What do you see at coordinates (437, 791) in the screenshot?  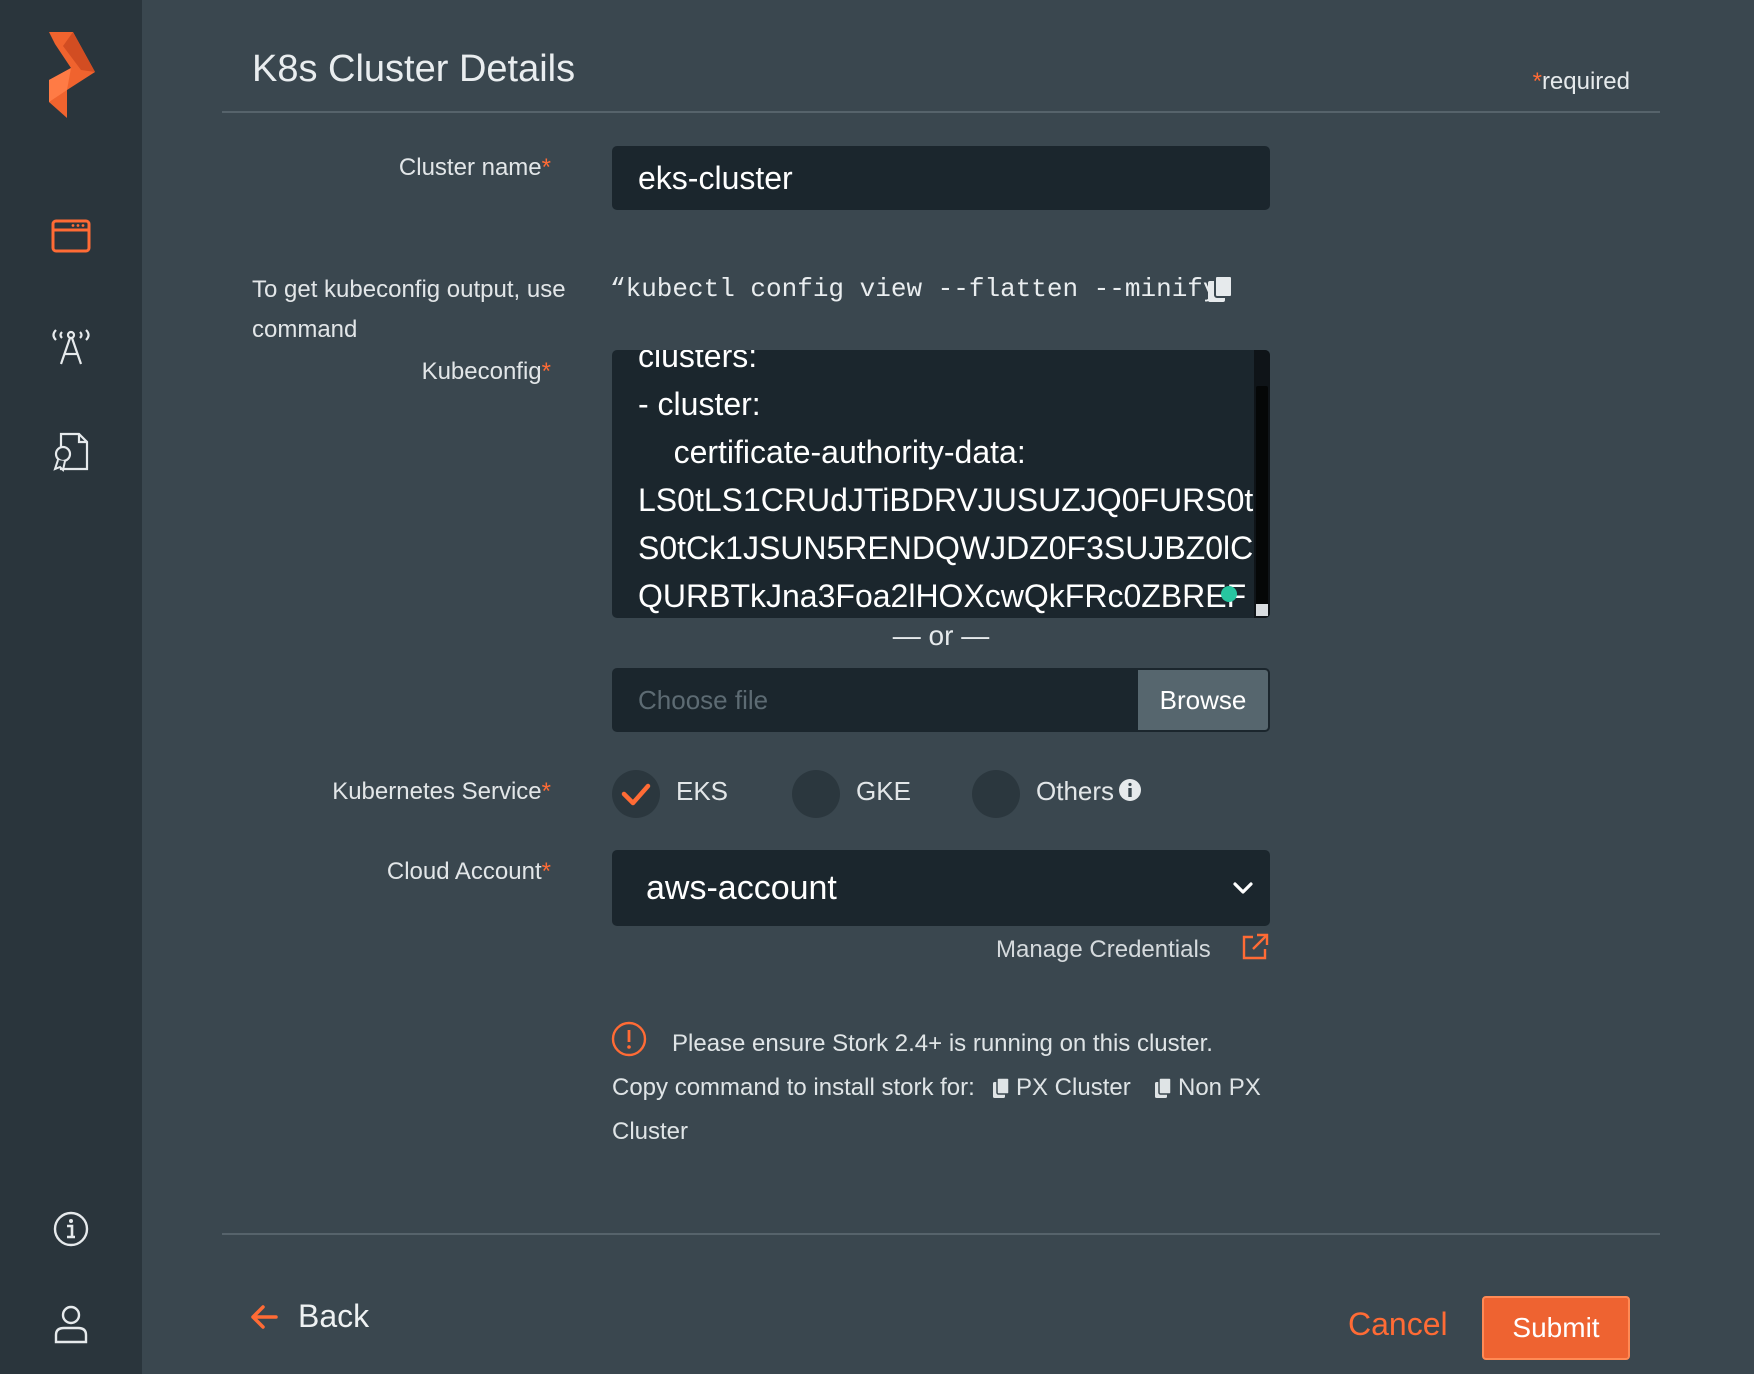 I see `kubernetes-service-label-text: Kubernetes Service` at bounding box center [437, 791].